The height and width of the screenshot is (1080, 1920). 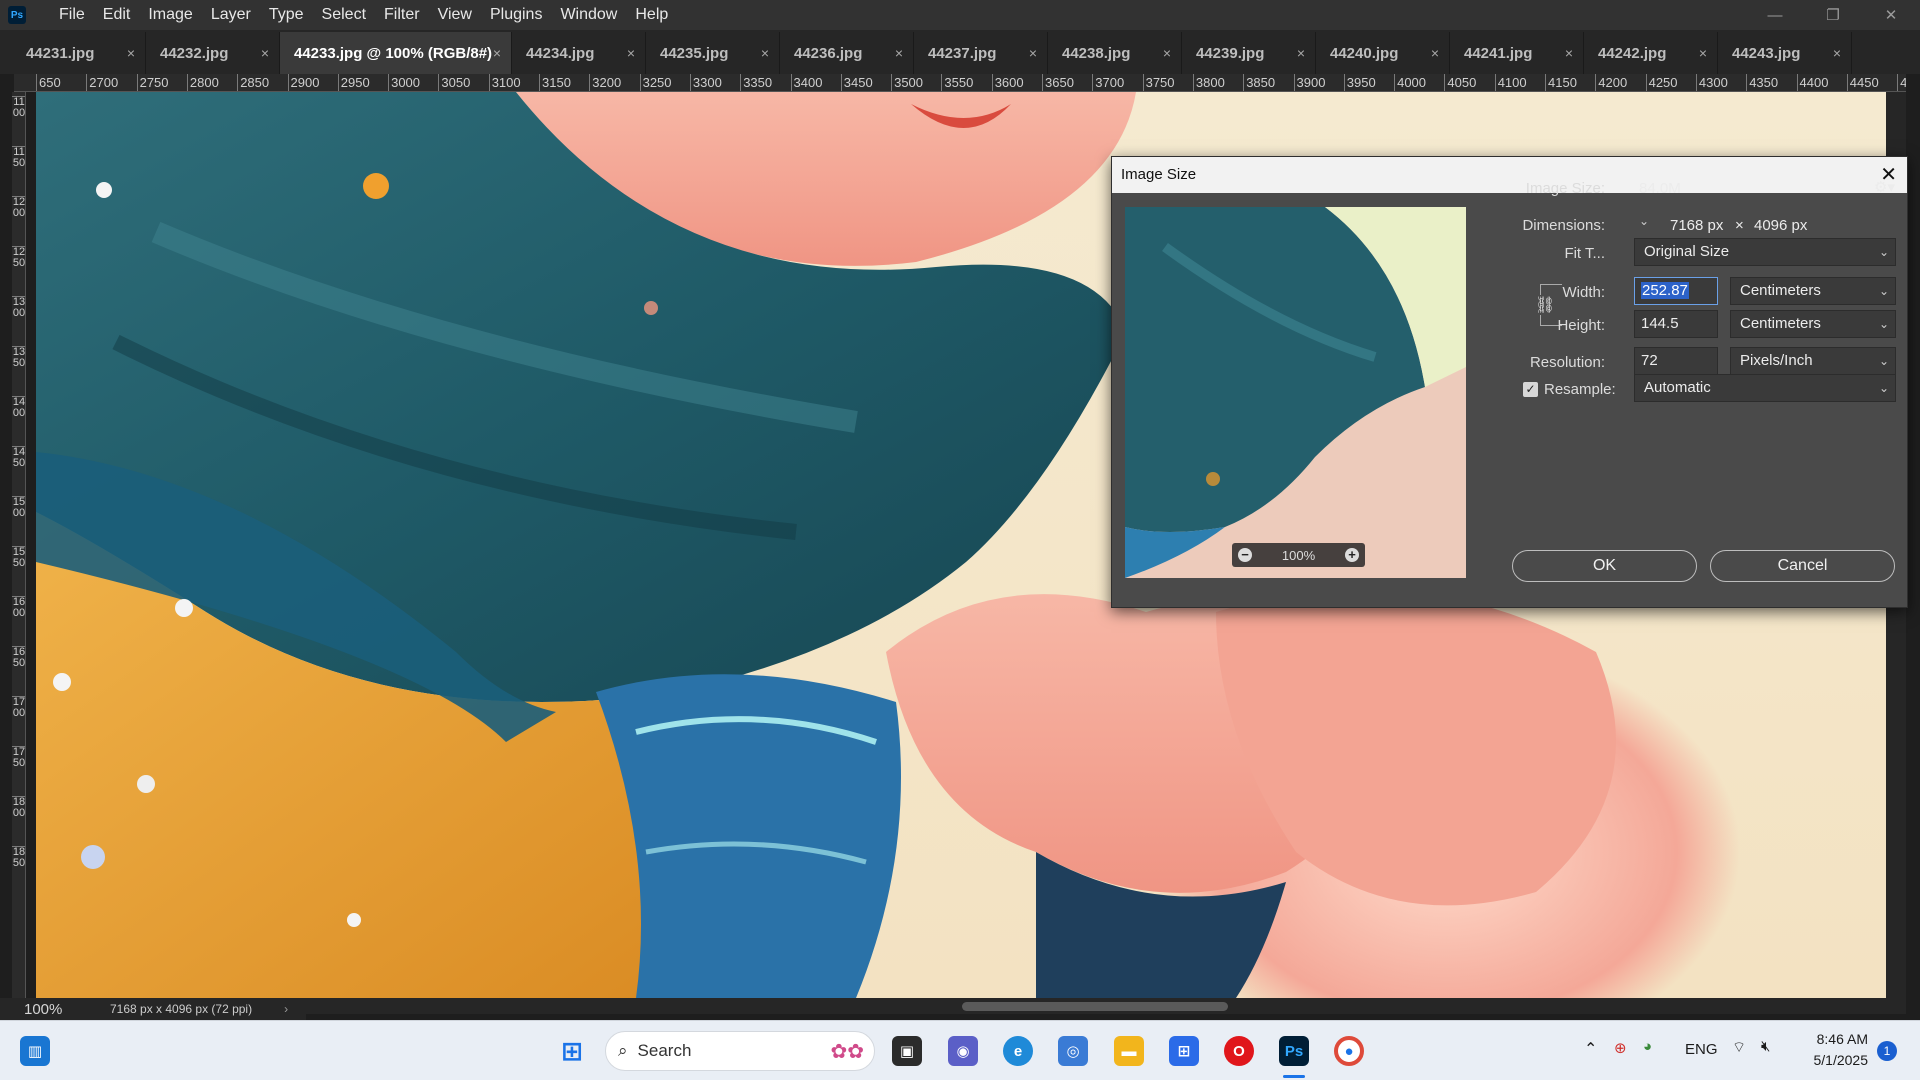 What do you see at coordinates (1660, 188) in the screenshot?
I see `image-size-value: 84.0M` at bounding box center [1660, 188].